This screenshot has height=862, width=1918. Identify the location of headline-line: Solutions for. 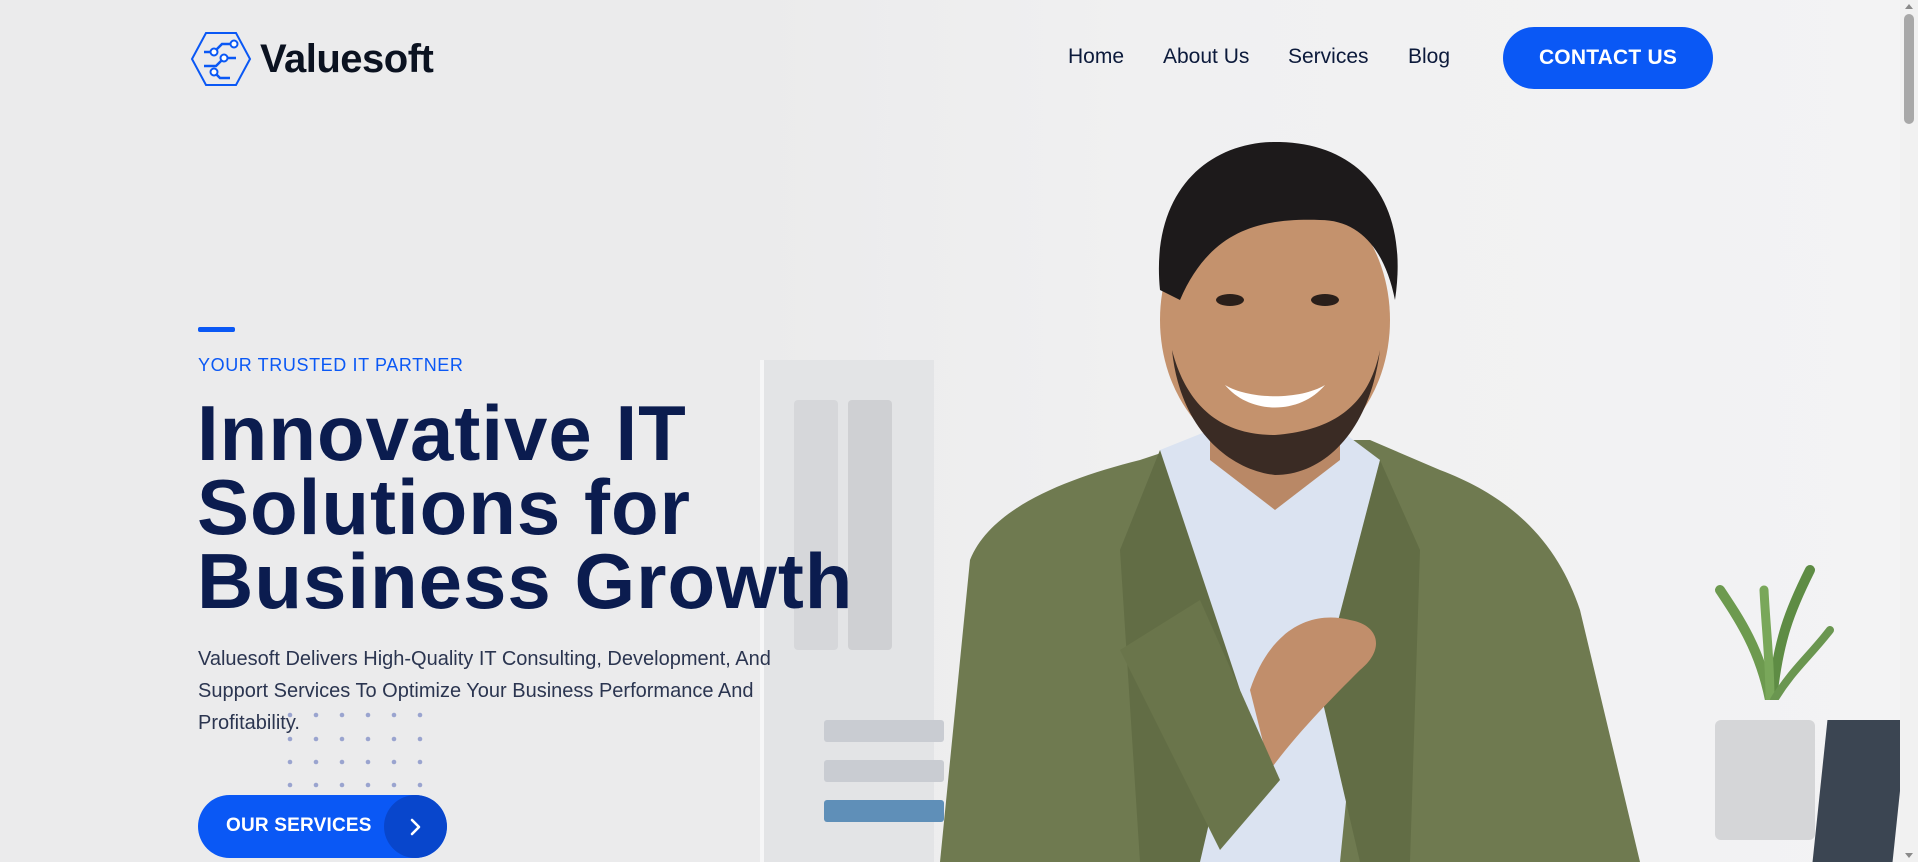
(444, 507).